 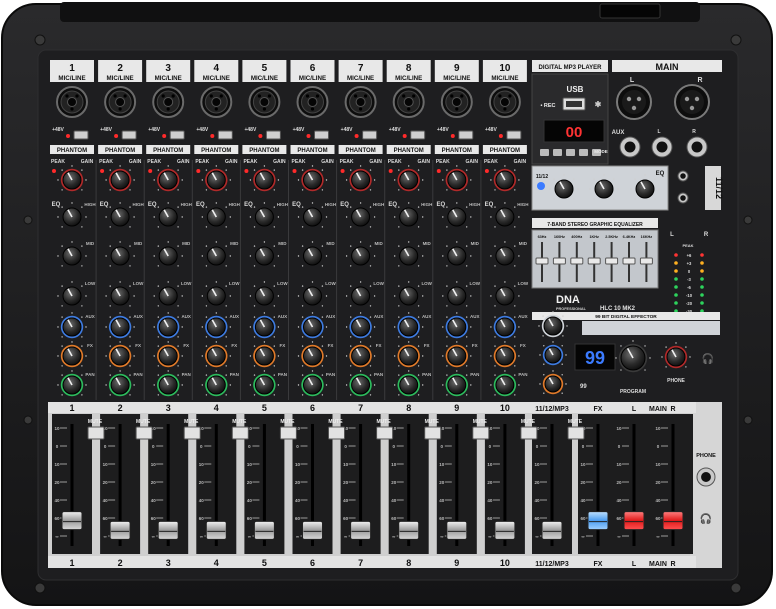 What do you see at coordinates (706, 477) in the screenshot?
I see `headphone-jack` at bounding box center [706, 477].